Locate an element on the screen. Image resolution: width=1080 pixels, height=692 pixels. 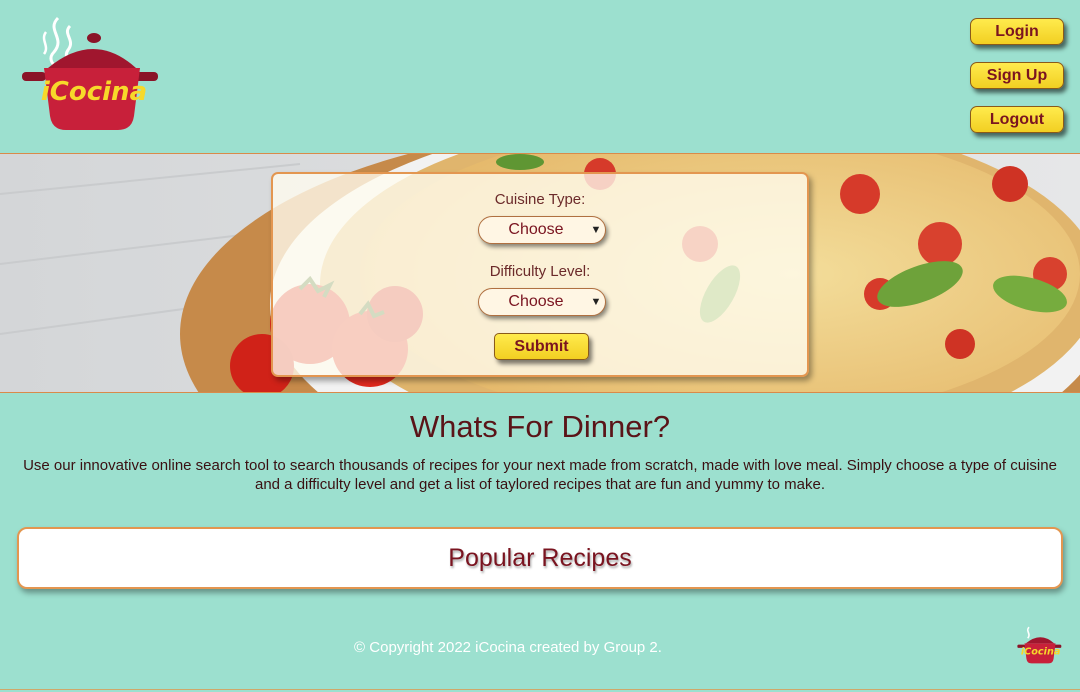
footer-logo: iCocina is located at coordinates (1040, 645).